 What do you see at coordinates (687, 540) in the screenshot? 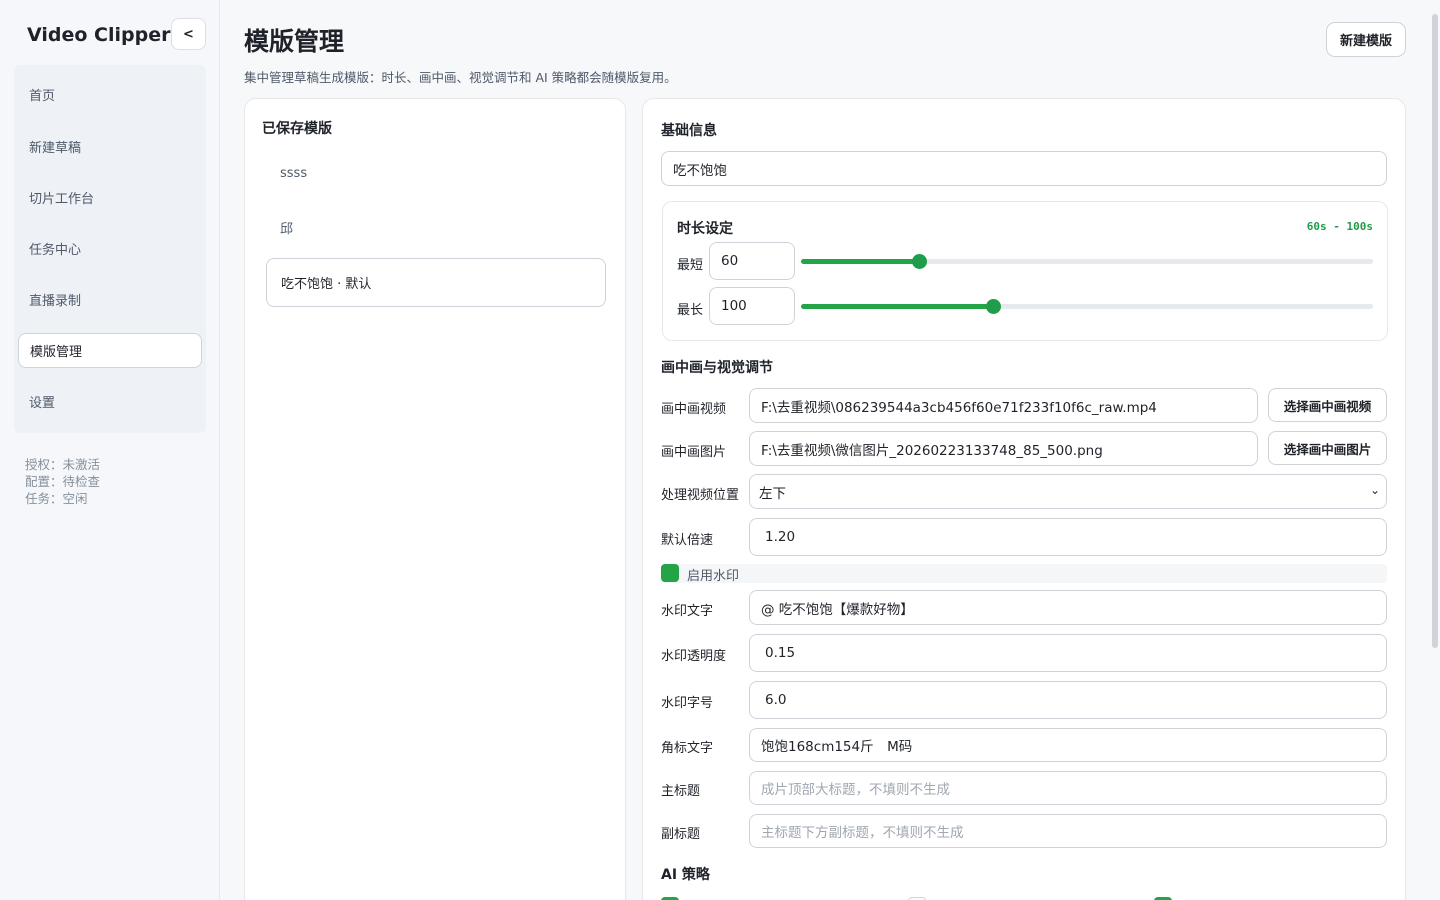
I see `default-speed-label: 默认倍速` at bounding box center [687, 540].